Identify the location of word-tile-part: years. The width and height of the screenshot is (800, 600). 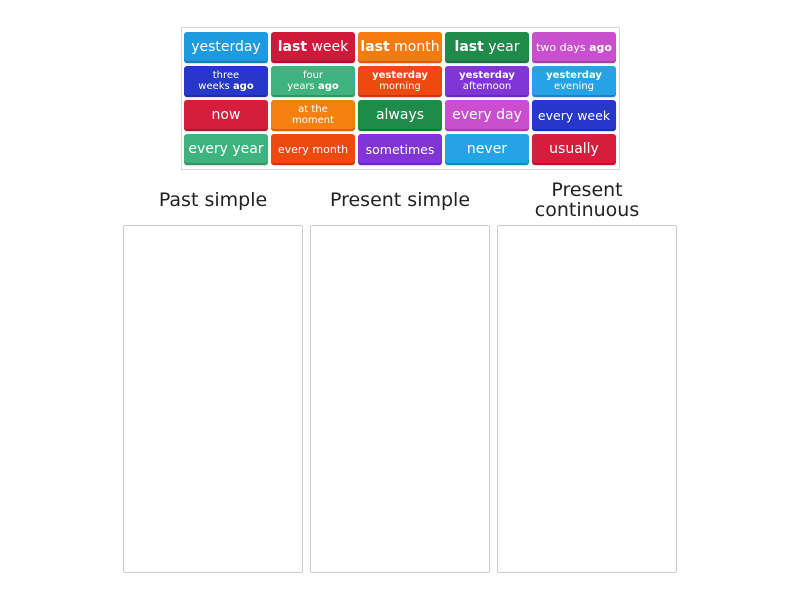
(302, 86).